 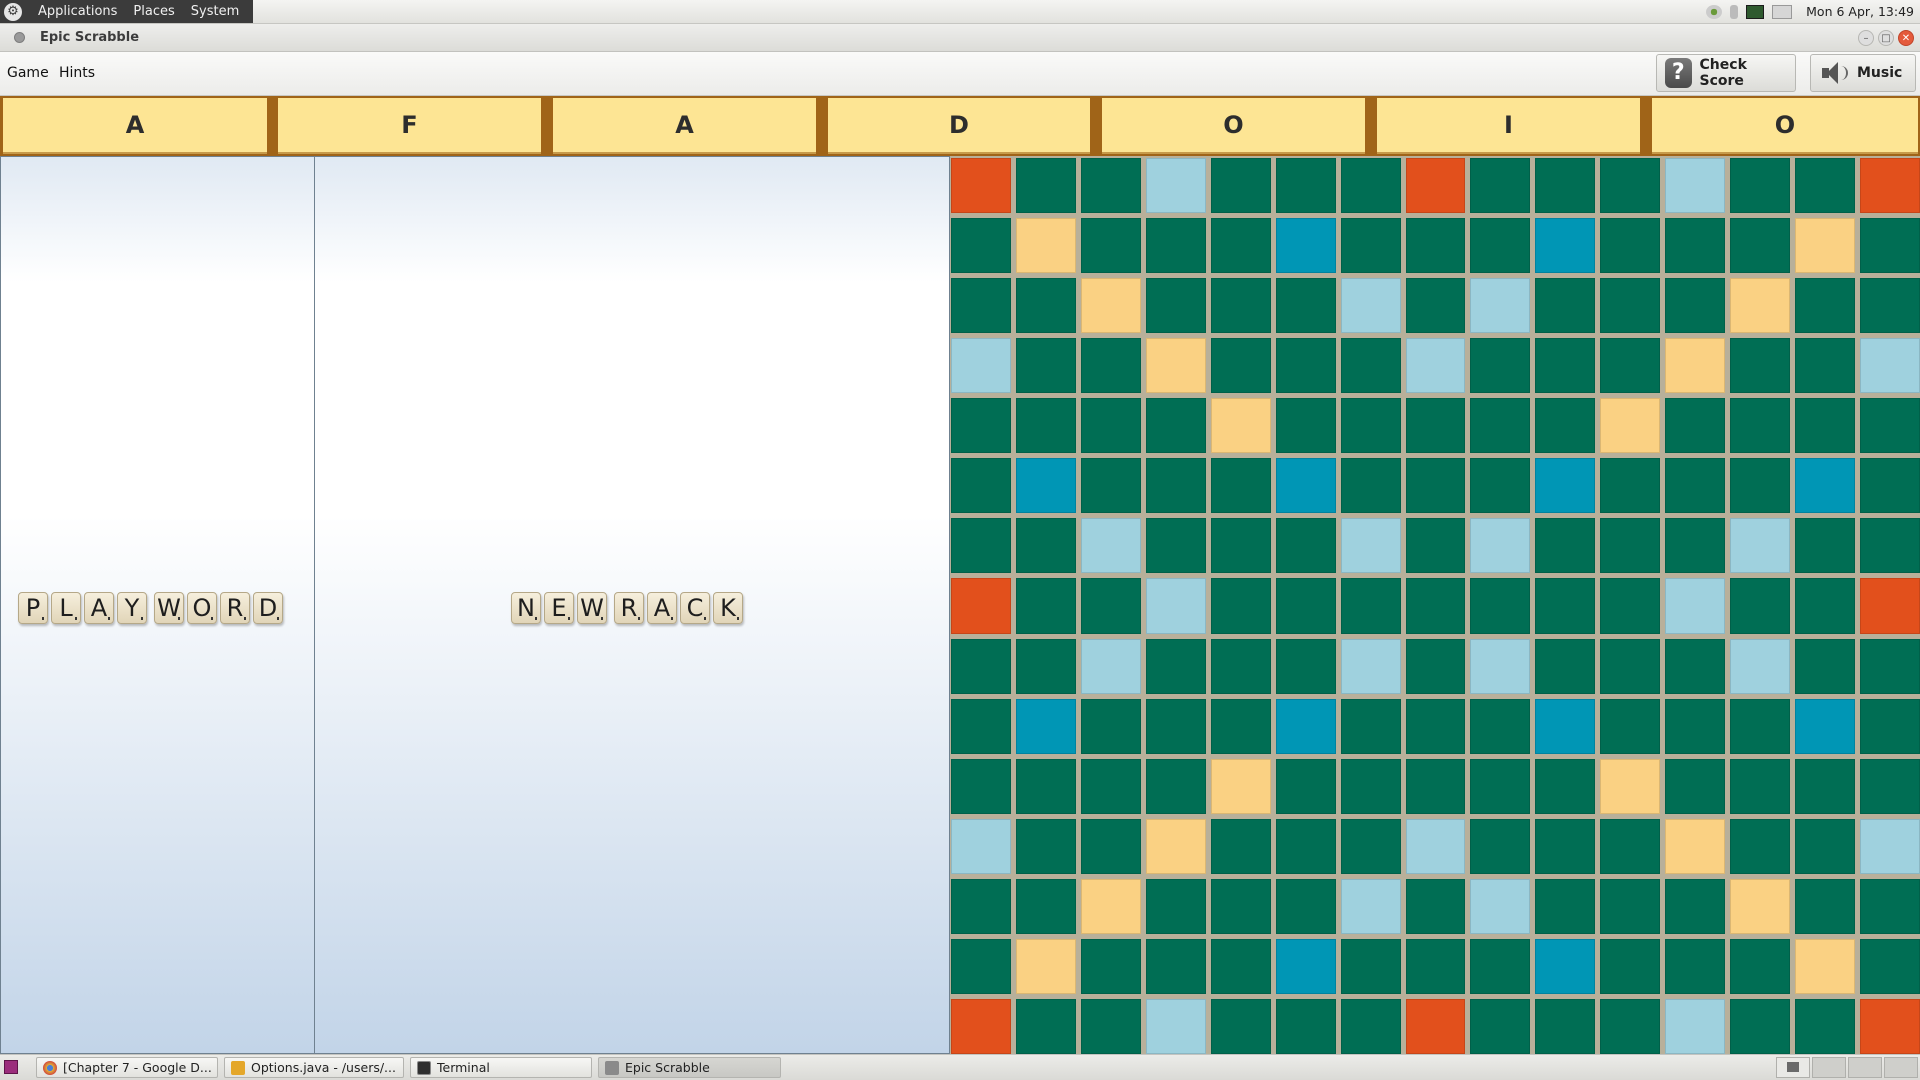 I want to click on ubuntu-logo-icon: ⚙, so click(x=13, y=11).